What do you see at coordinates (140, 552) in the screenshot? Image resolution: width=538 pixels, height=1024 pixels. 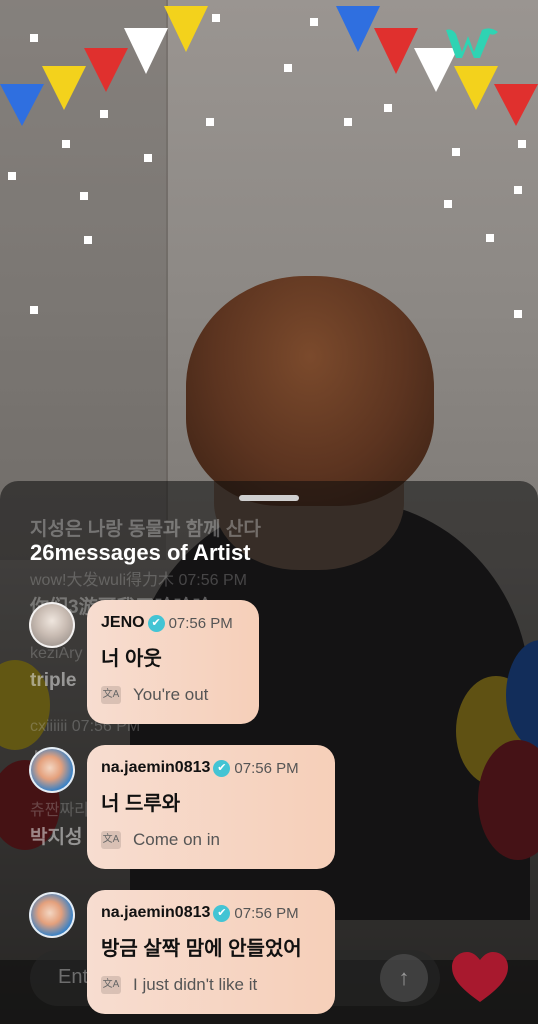 I see `panel-title: 26messages of Artist` at bounding box center [140, 552].